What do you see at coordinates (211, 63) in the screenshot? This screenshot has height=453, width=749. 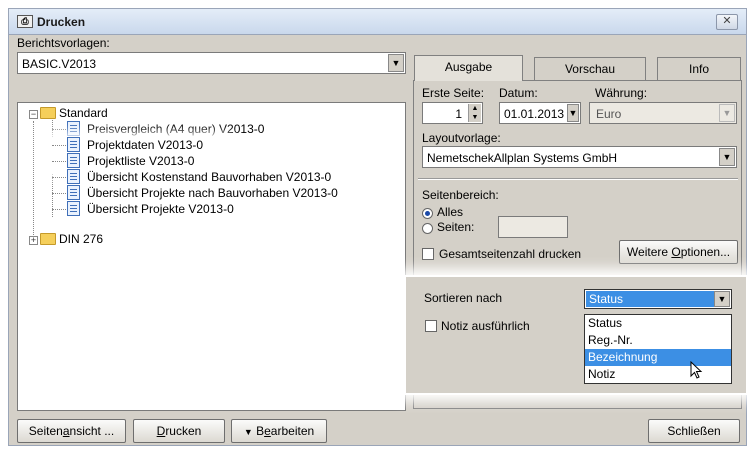 I see `template-select: BASIC.V2013 ▼` at bounding box center [211, 63].